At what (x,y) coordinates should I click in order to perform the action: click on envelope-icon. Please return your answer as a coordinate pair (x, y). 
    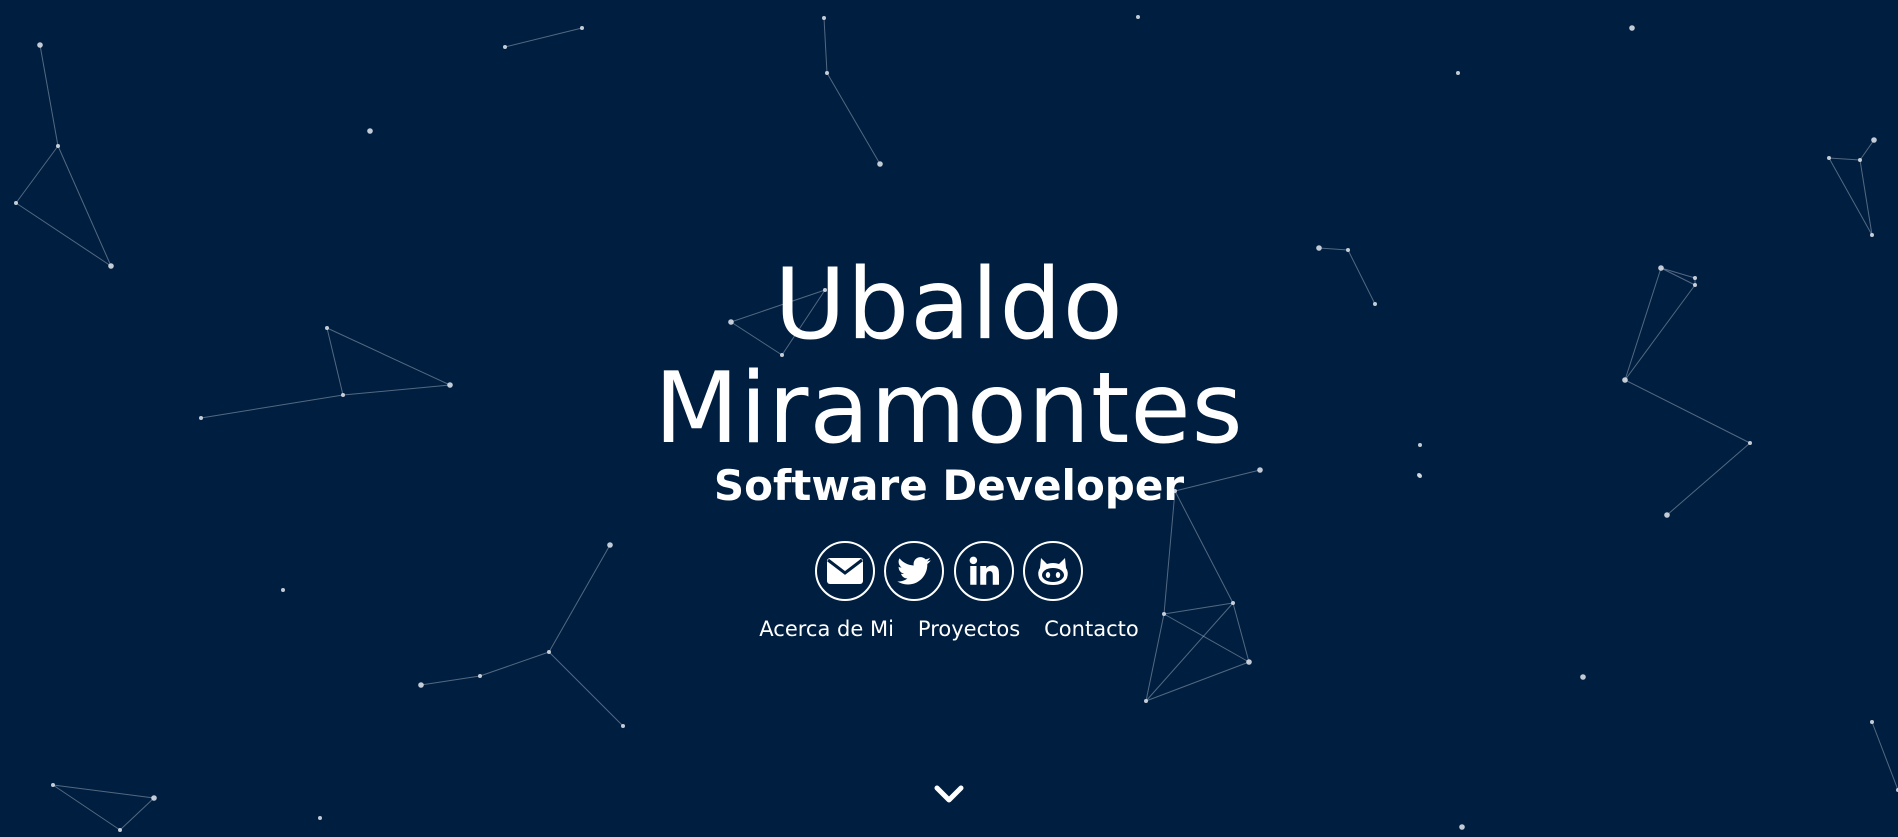
    Looking at the image, I should click on (845, 571).